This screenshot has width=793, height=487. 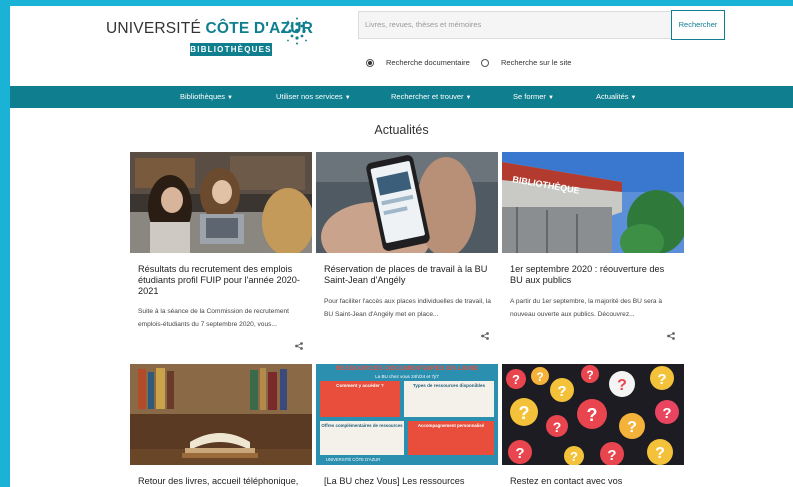 What do you see at coordinates (309, 96) in the screenshot?
I see `nav-label: Utiliser nos services` at bounding box center [309, 96].